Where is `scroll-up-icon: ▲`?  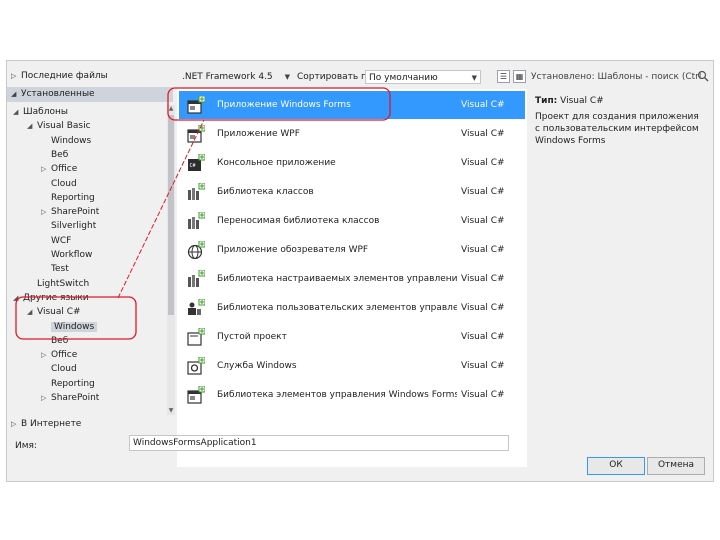
scroll-up-icon: ▲ is located at coordinates (171, 109).